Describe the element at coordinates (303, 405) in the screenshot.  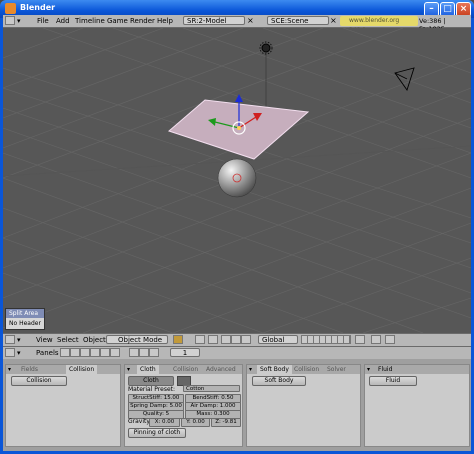
I see `softbody-panel: ▾ Soft Body Collision Solver Soft Body` at that location.